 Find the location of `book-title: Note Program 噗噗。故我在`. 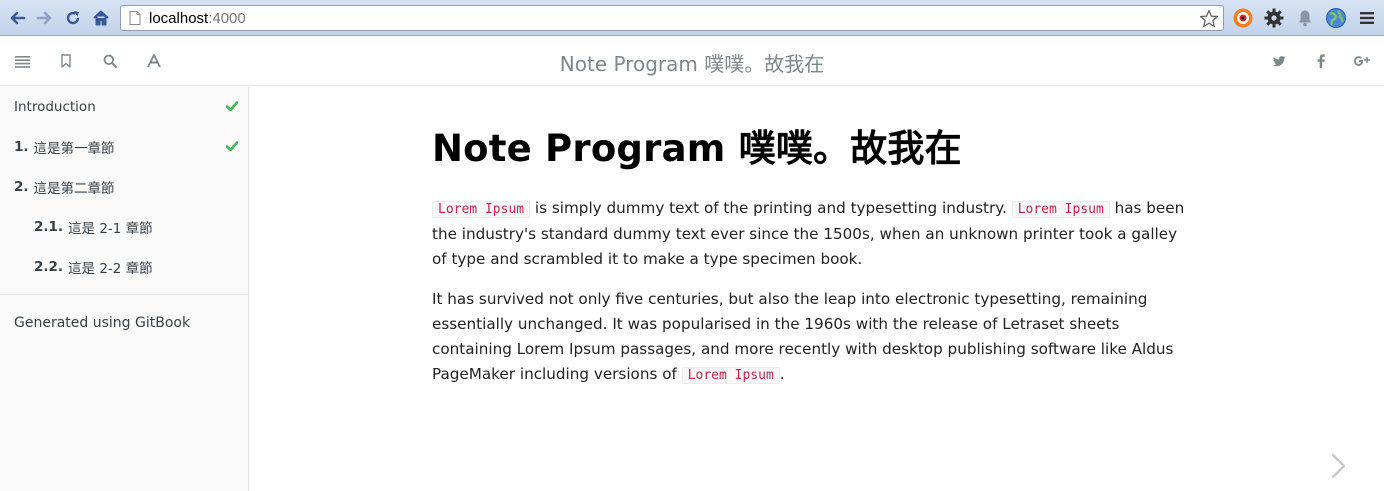

book-title: Note Program 噗噗。故我在 is located at coordinates (692, 64).